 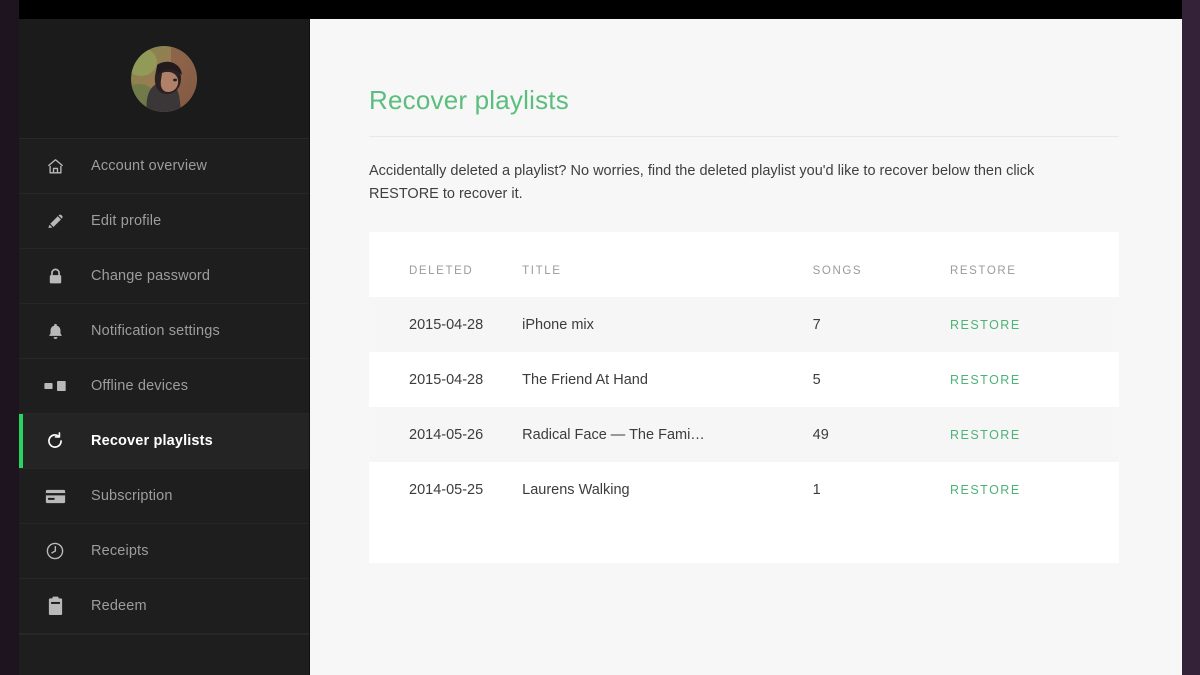 What do you see at coordinates (55, 221) in the screenshot?
I see `pencil-icon` at bounding box center [55, 221].